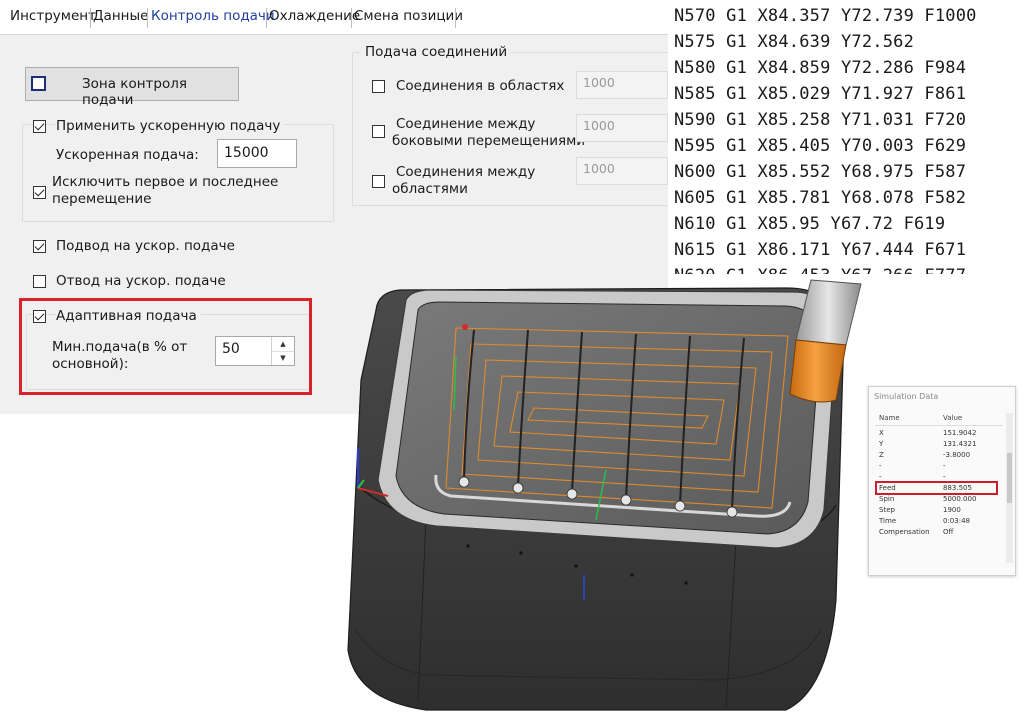 This screenshot has height=724, width=1024. What do you see at coordinates (489, 141) in the screenshot?
I see `link-between-passes-label-line2: боковыми перемещениями` at bounding box center [489, 141].